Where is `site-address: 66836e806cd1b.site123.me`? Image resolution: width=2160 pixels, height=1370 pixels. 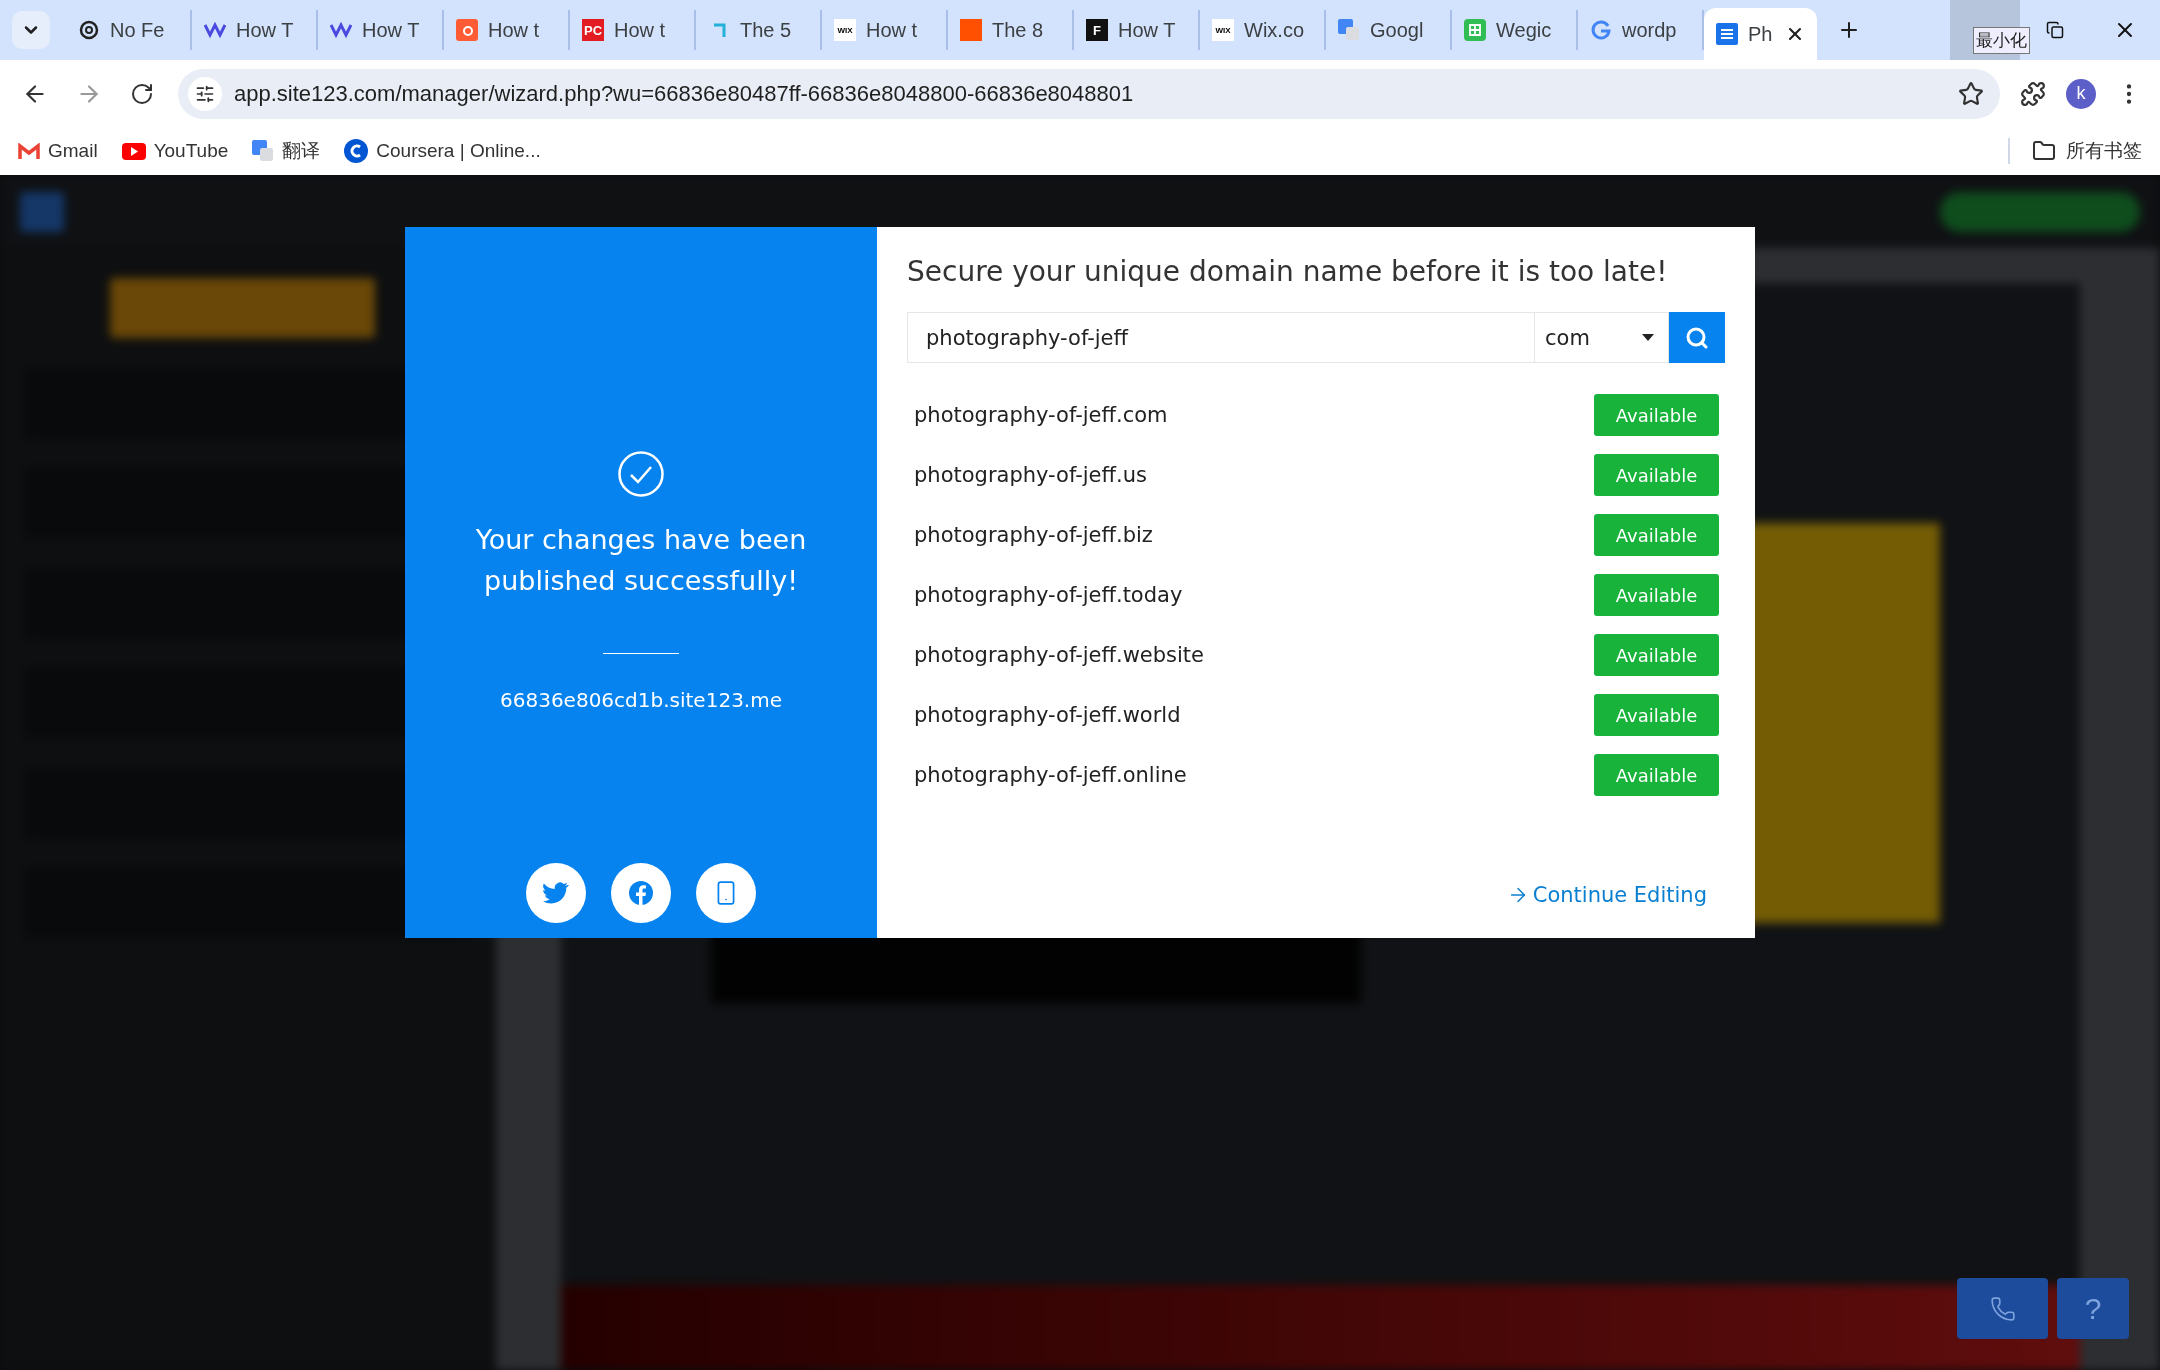 site-address: 66836e806cd1b.site123.me is located at coordinates (641, 700).